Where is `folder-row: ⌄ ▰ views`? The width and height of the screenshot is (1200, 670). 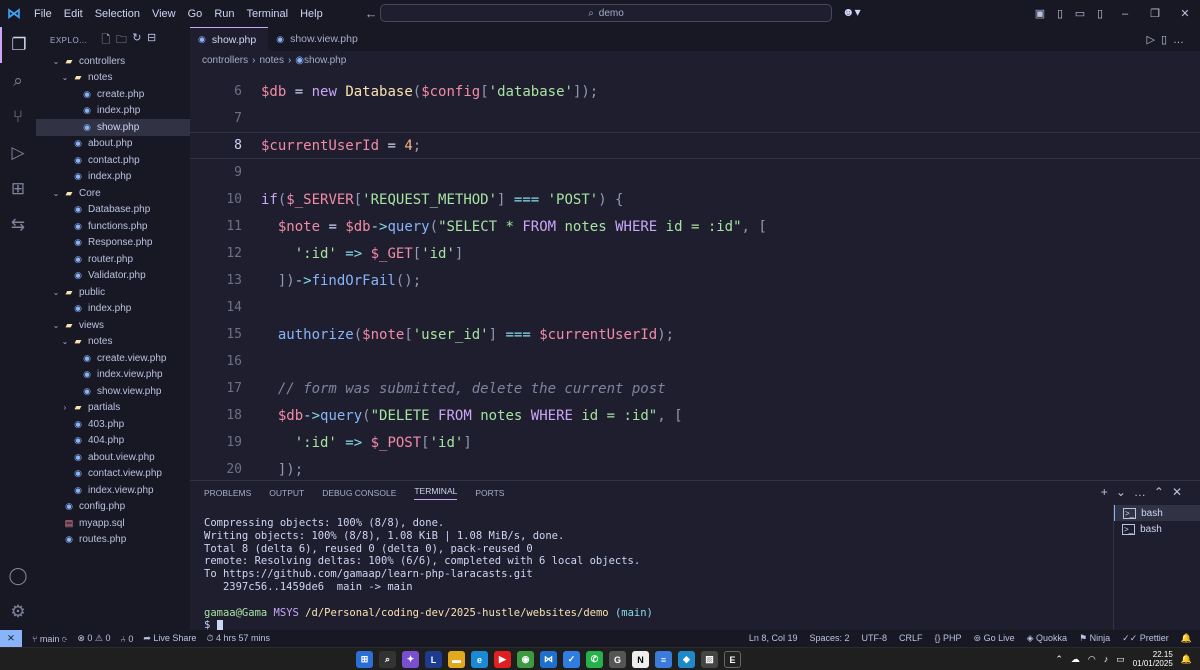
folder-row: ⌄ ▰ views is located at coordinates (113, 325).